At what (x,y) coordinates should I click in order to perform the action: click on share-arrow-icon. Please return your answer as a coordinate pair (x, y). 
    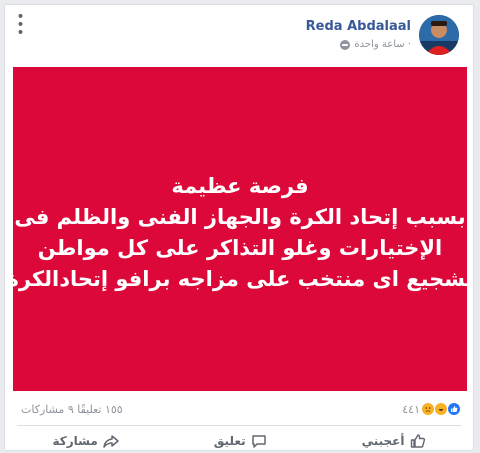
    Looking at the image, I should click on (111, 441).